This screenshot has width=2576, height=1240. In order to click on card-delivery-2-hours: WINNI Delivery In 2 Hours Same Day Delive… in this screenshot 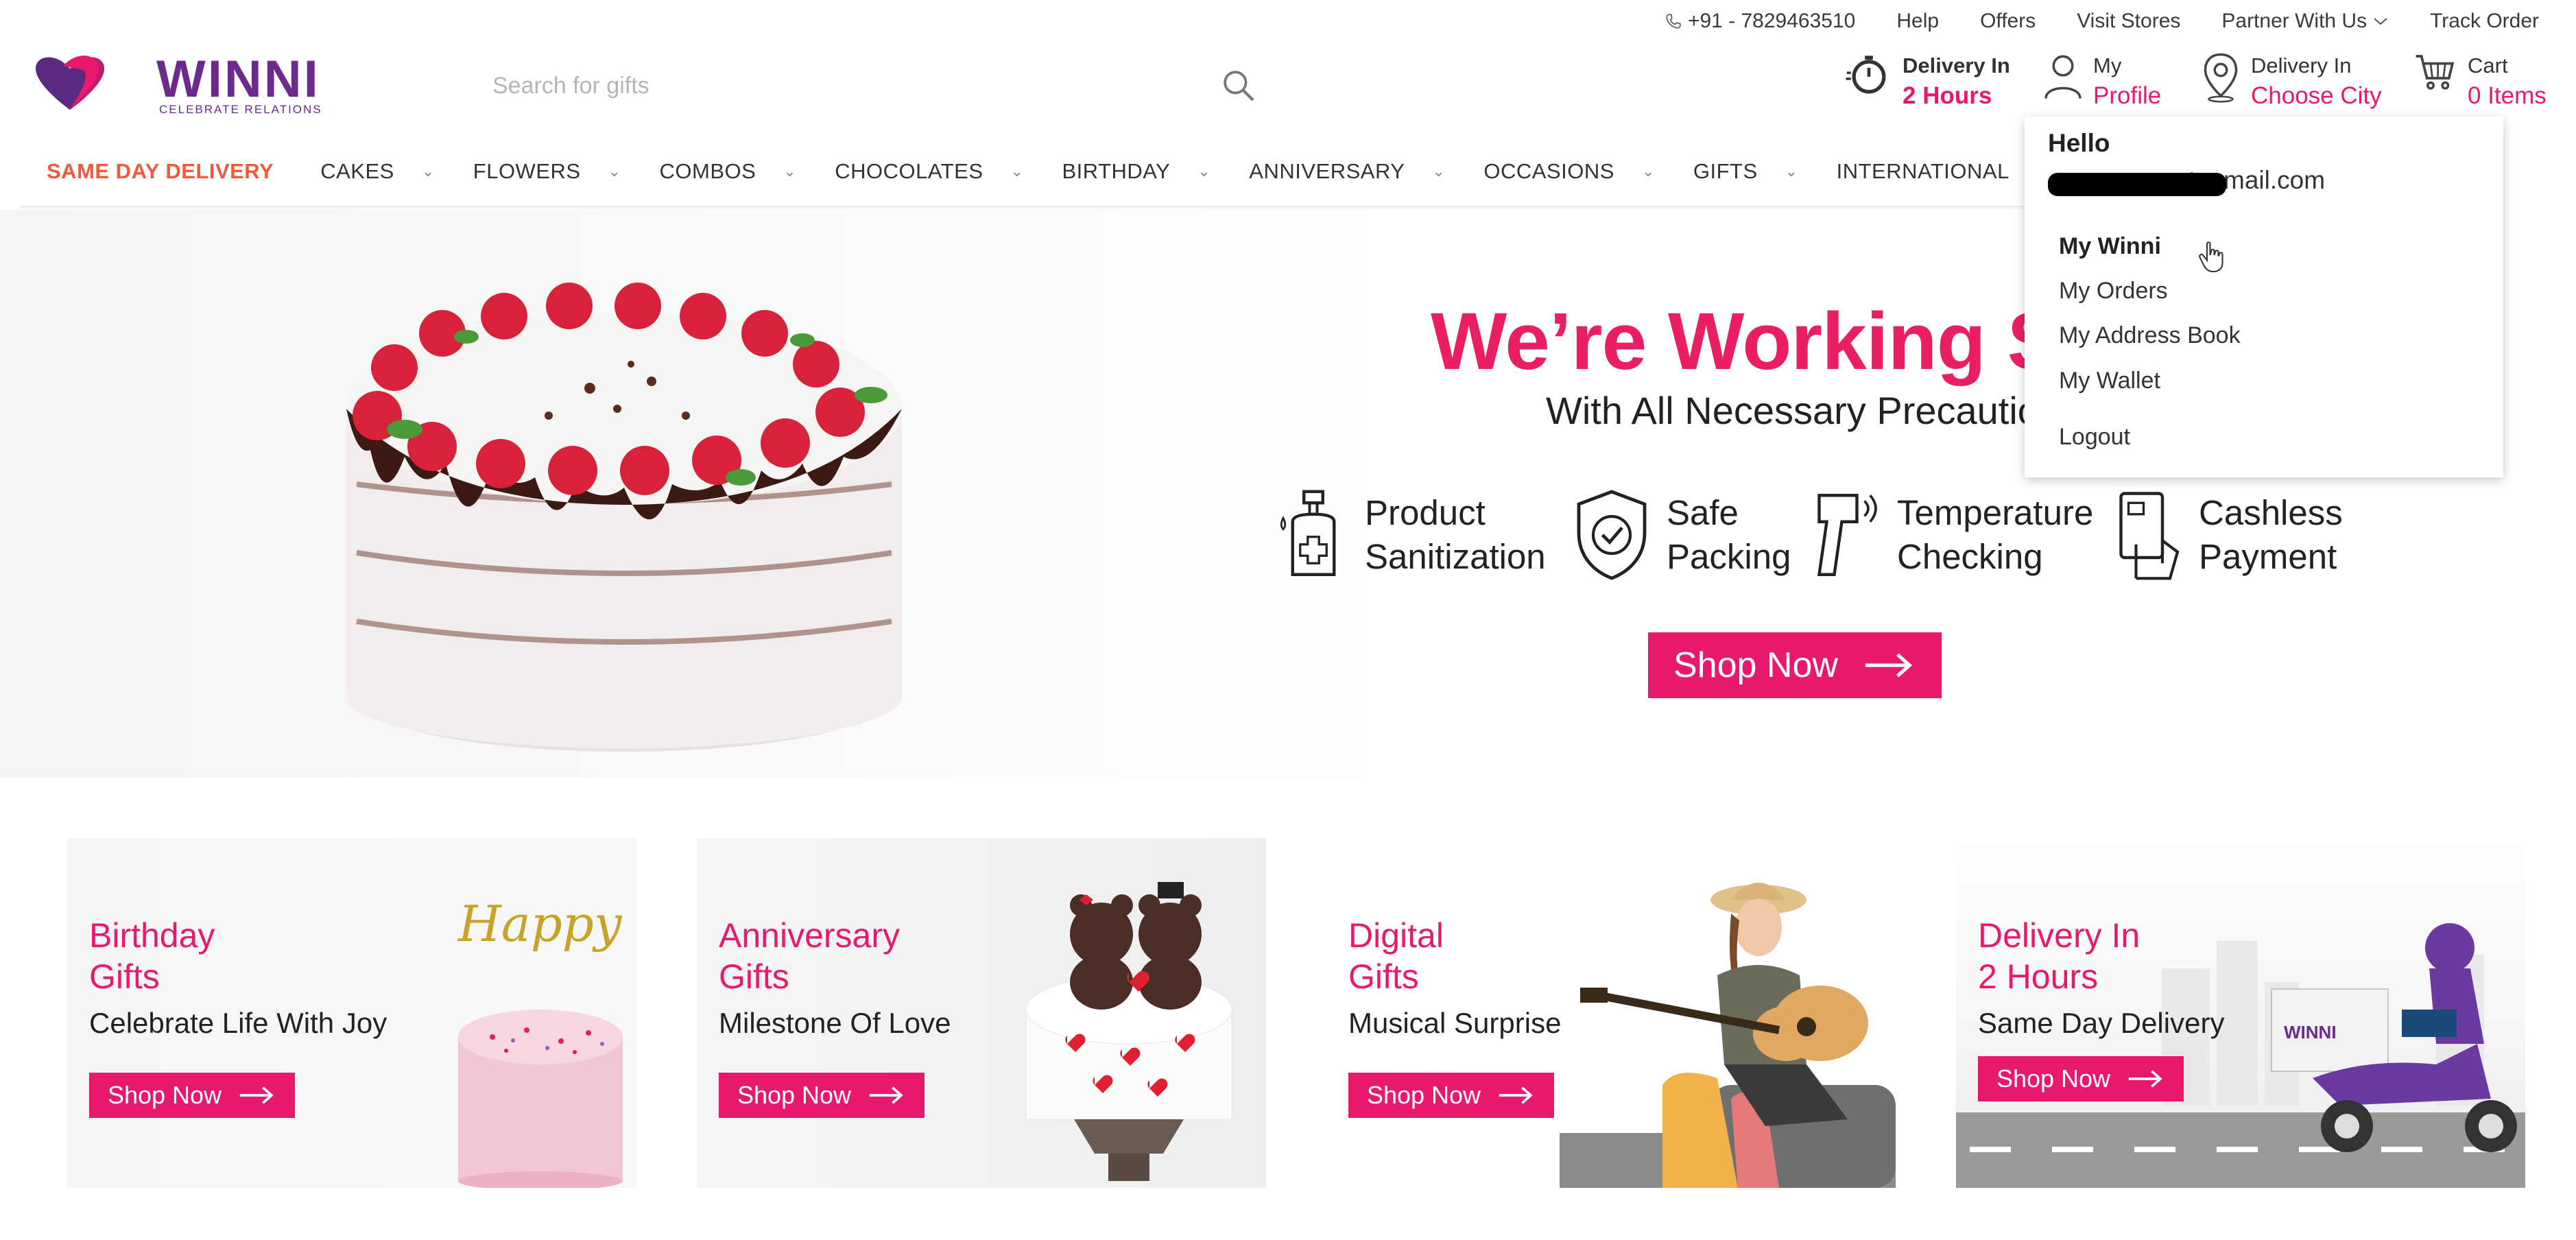, I will do `click(2240, 1013)`.